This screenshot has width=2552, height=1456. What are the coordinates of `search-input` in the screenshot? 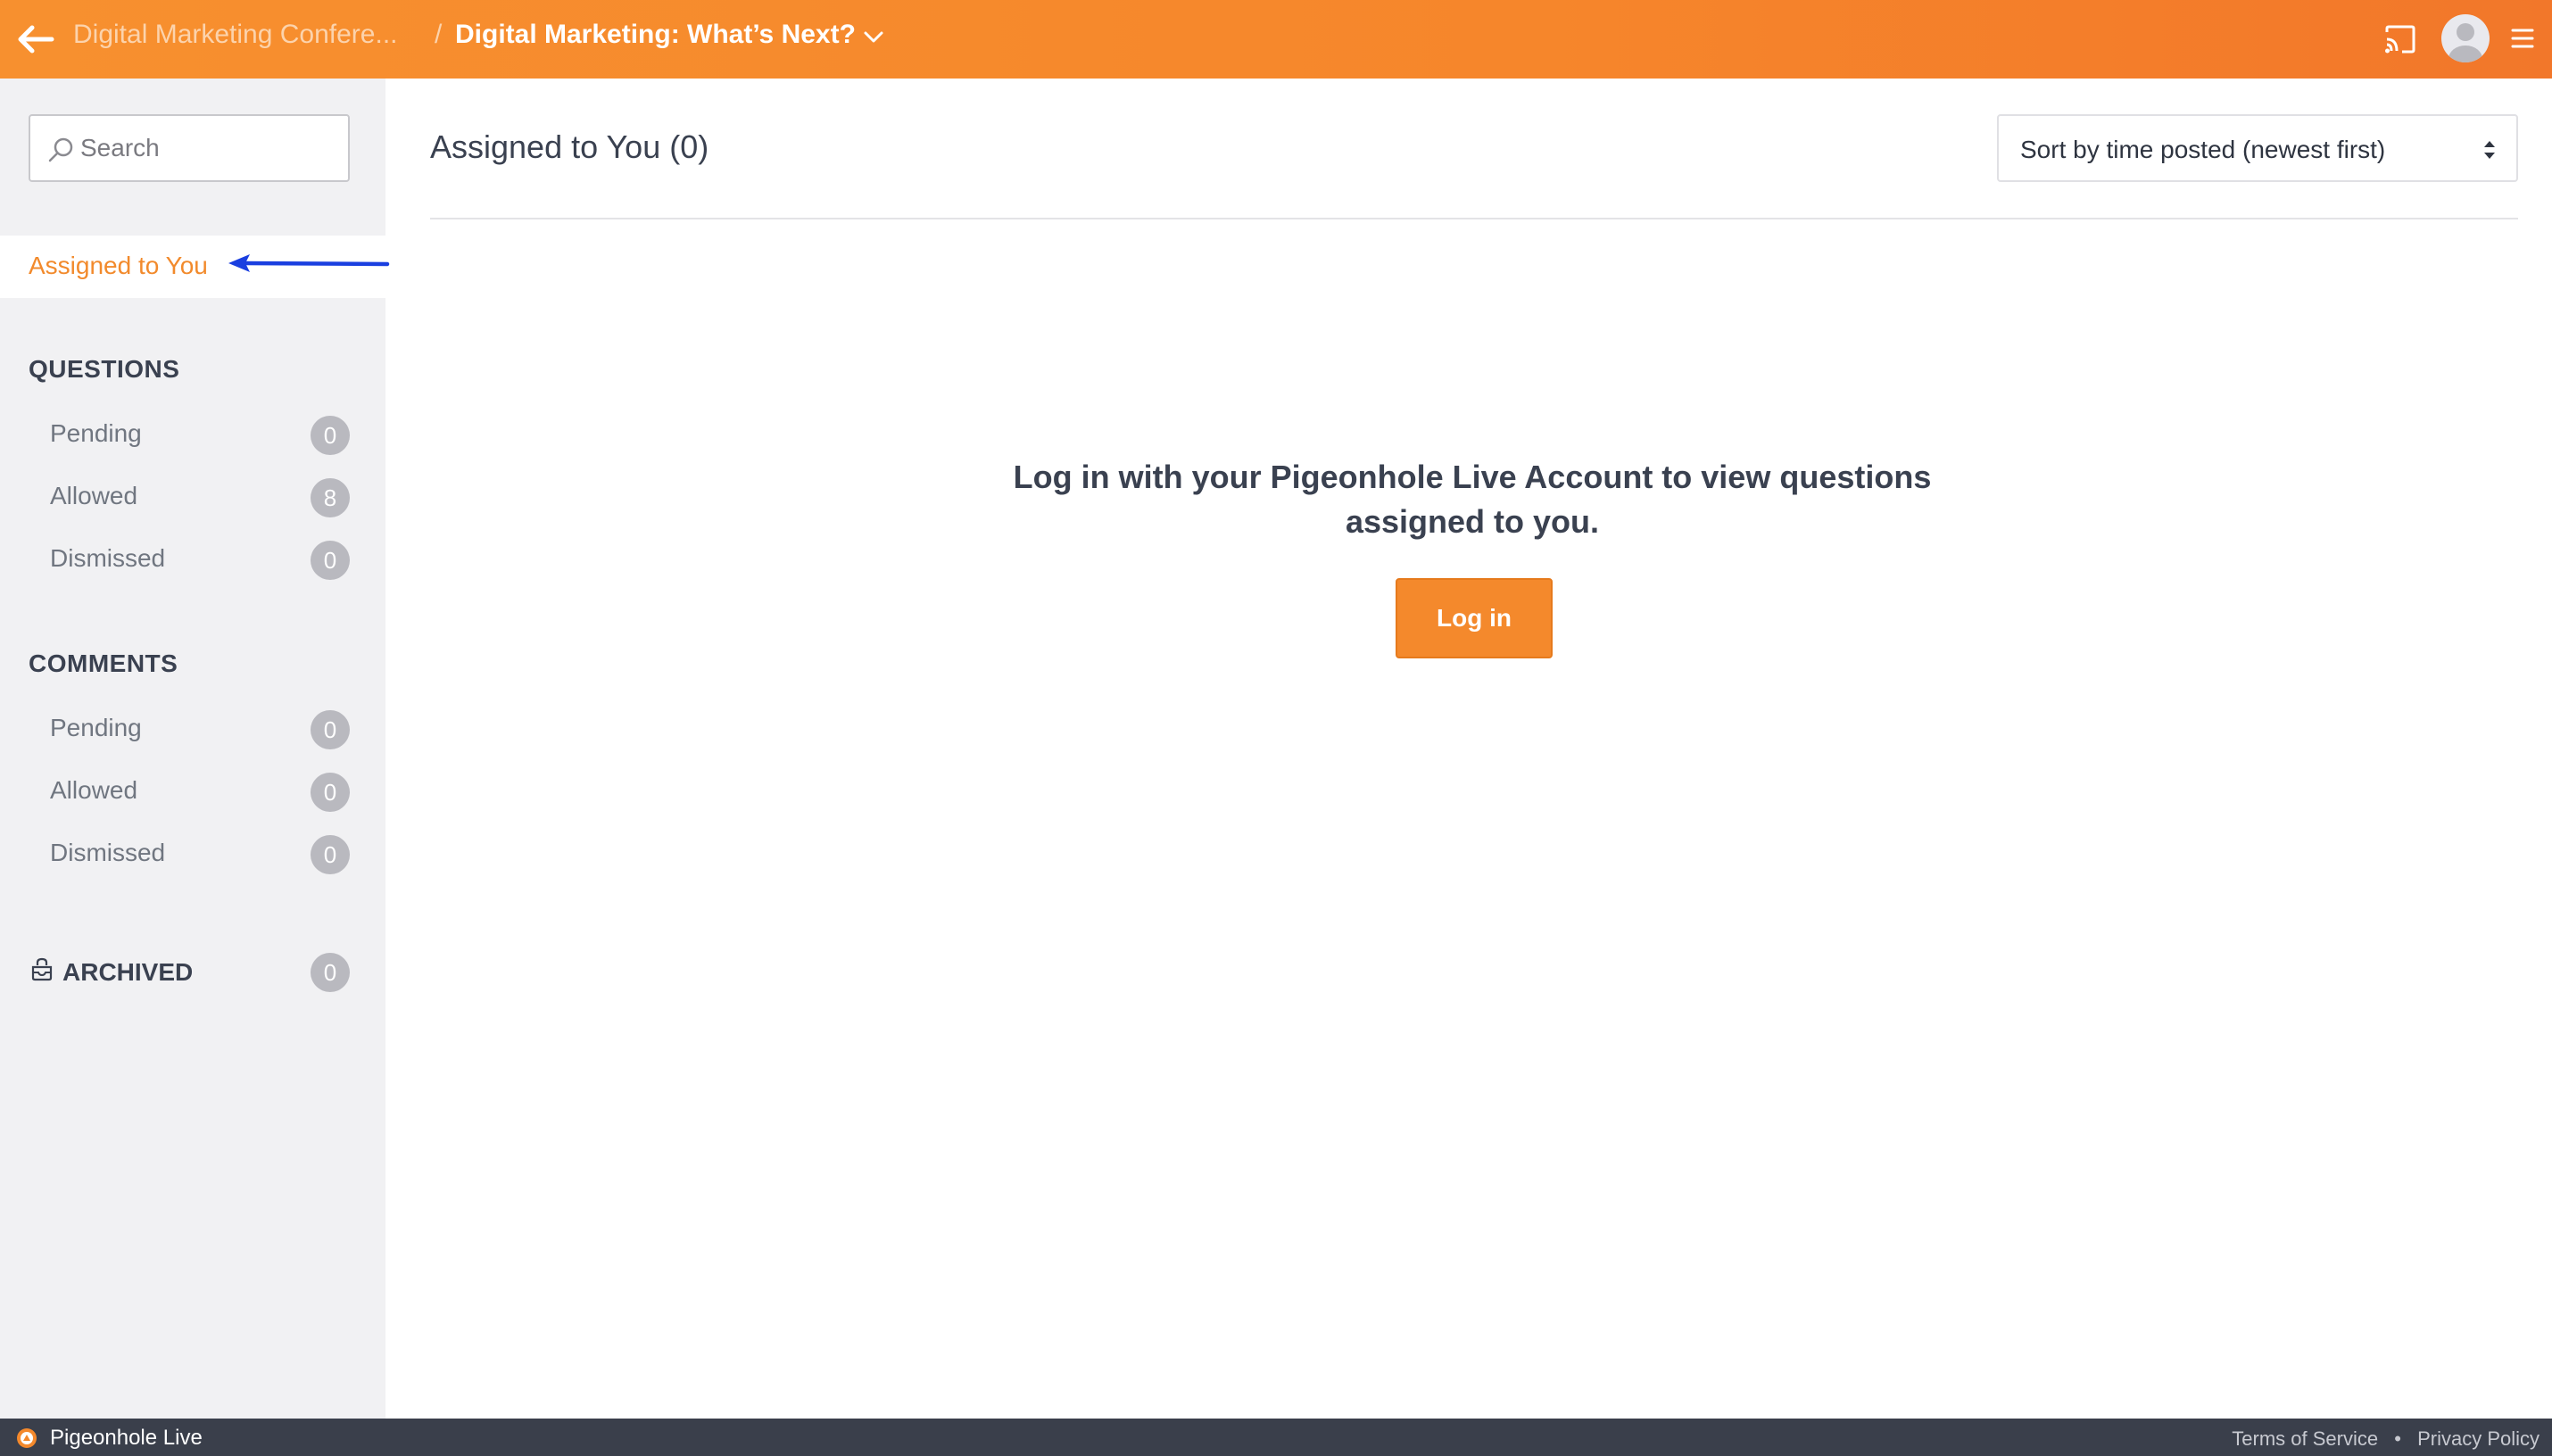 It's located at (209, 148).